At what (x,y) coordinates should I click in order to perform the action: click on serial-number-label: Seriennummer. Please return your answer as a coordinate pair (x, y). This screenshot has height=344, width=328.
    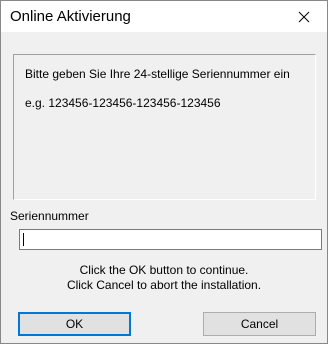
    Looking at the image, I should click on (49, 216).